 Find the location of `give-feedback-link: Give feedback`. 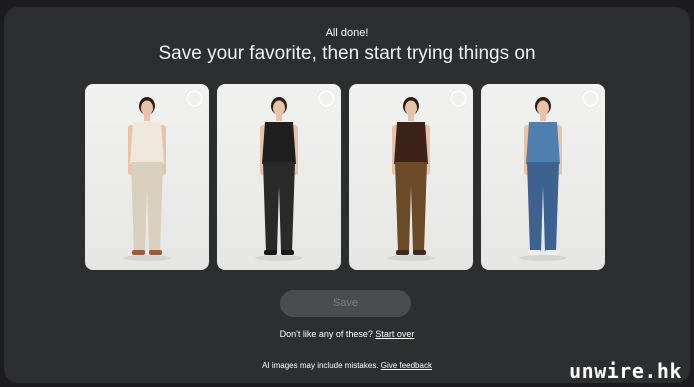

give-feedback-link: Give feedback is located at coordinates (406, 365).